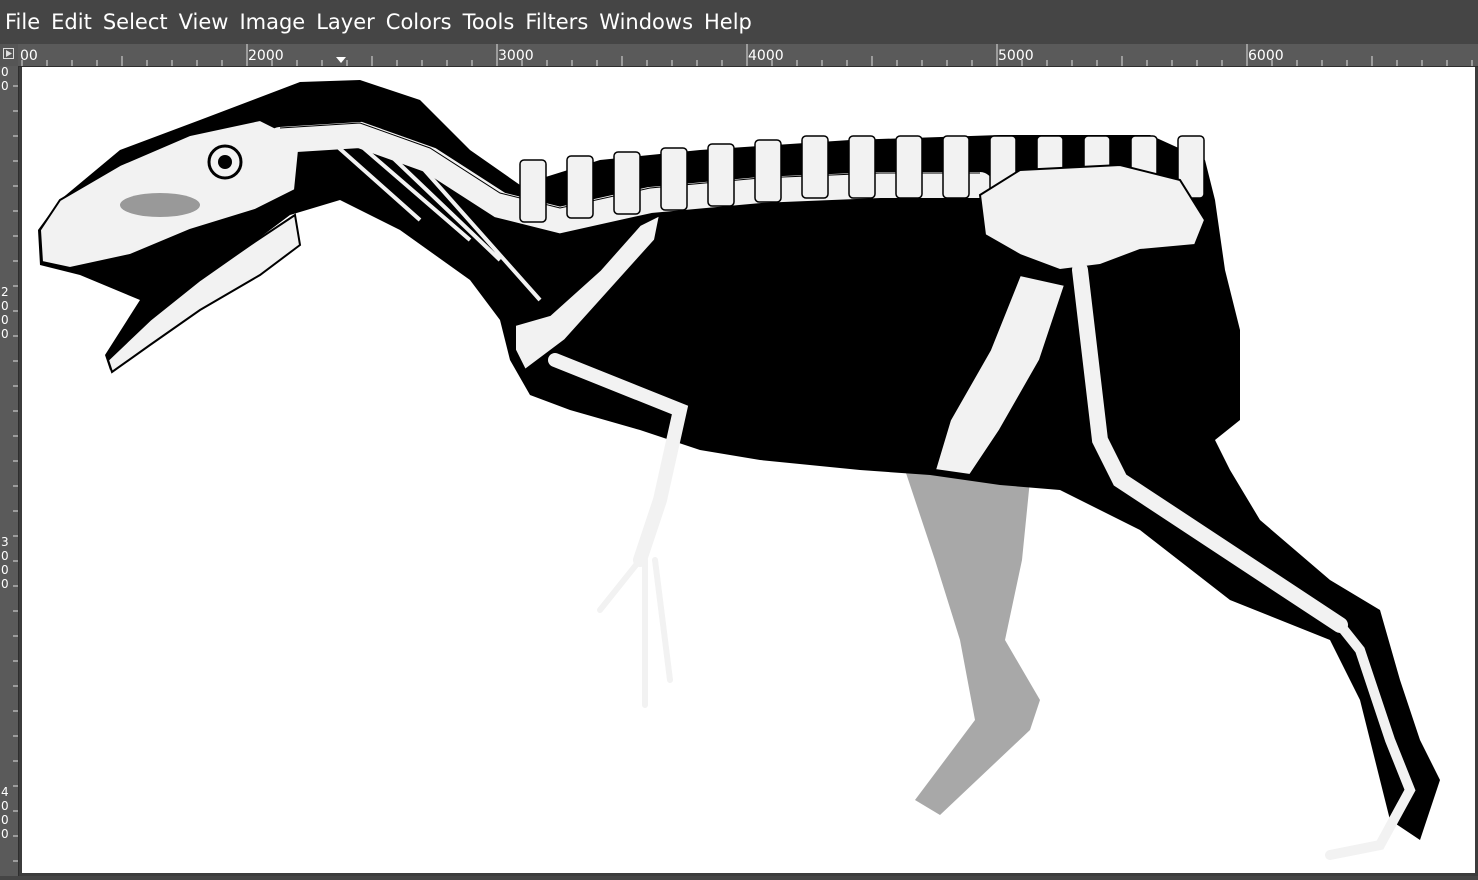  What do you see at coordinates (72, 22) in the screenshot?
I see `menu-edit: Edit` at bounding box center [72, 22].